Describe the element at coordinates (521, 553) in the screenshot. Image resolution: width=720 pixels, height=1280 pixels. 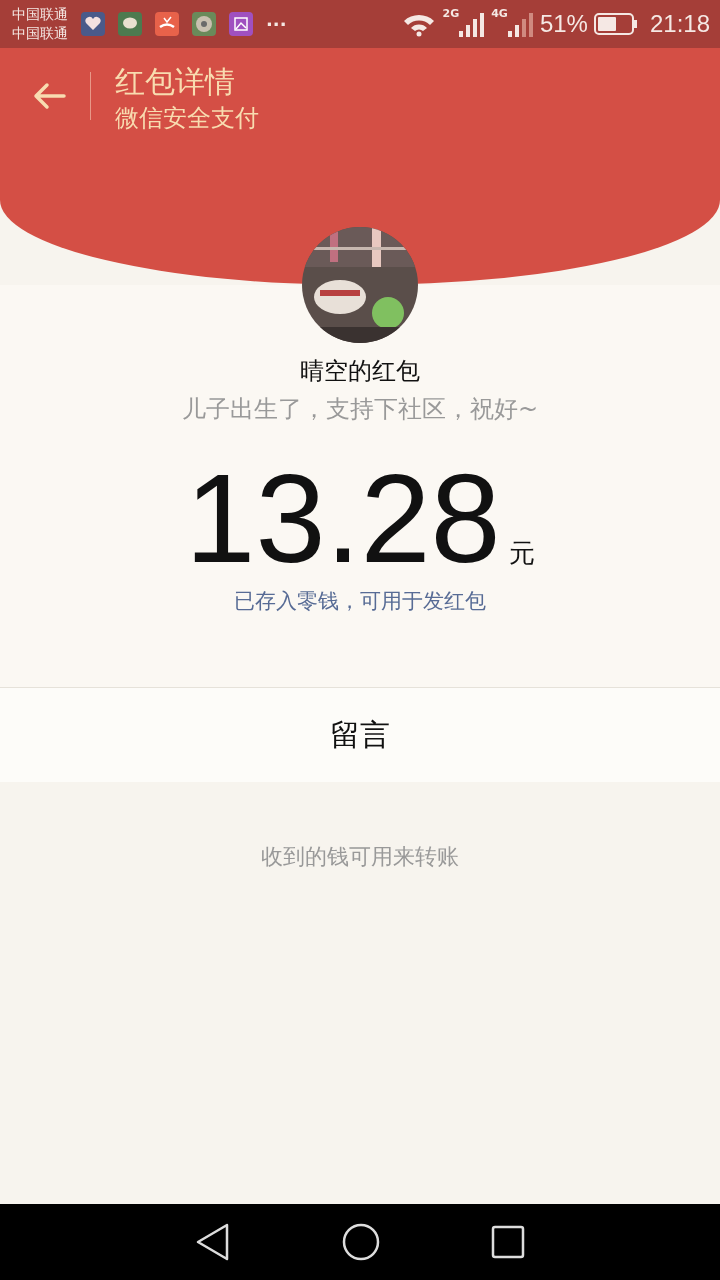
I see `currency-unit: 元` at that location.